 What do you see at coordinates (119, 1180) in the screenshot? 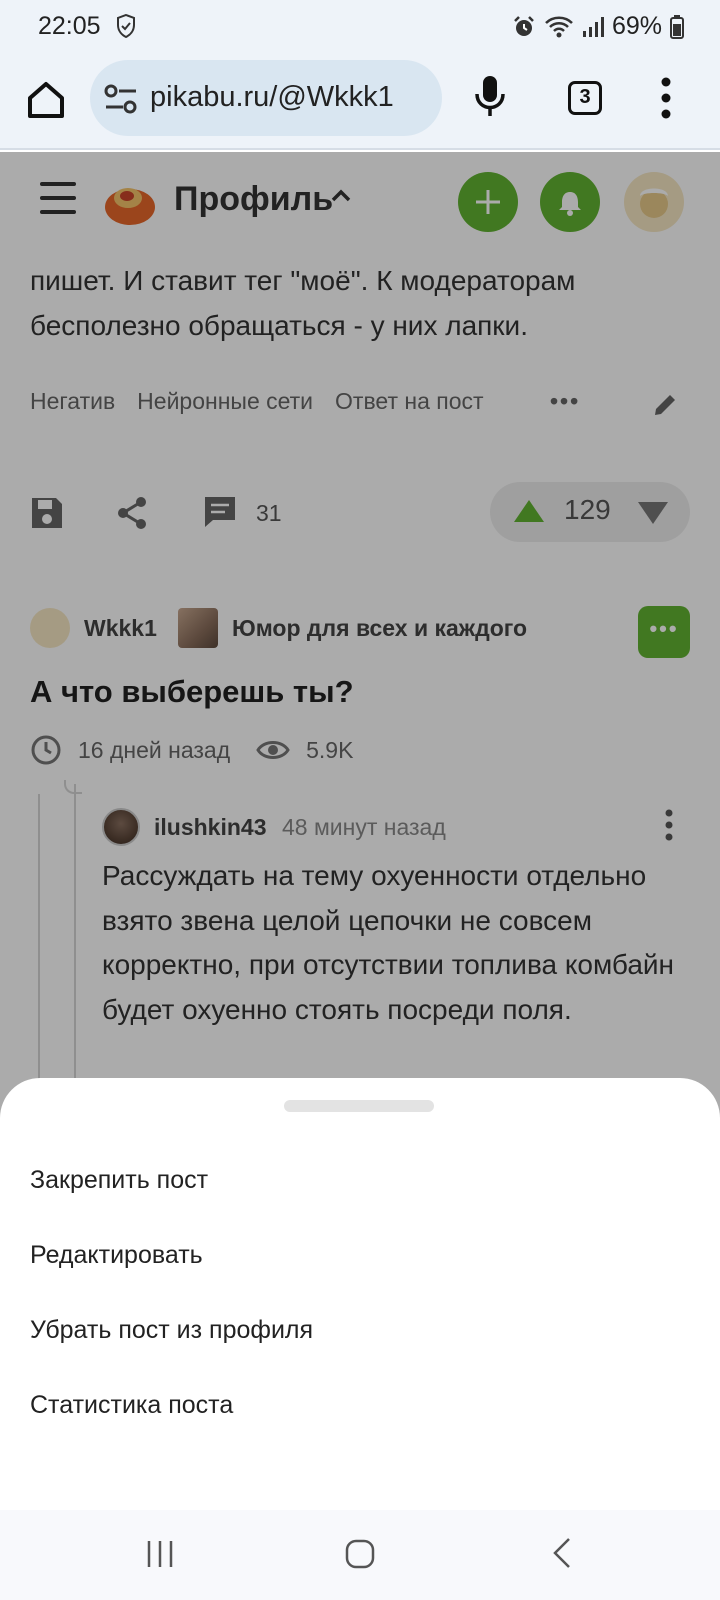
I see `pin-post-item: Закрепить пост` at bounding box center [119, 1180].